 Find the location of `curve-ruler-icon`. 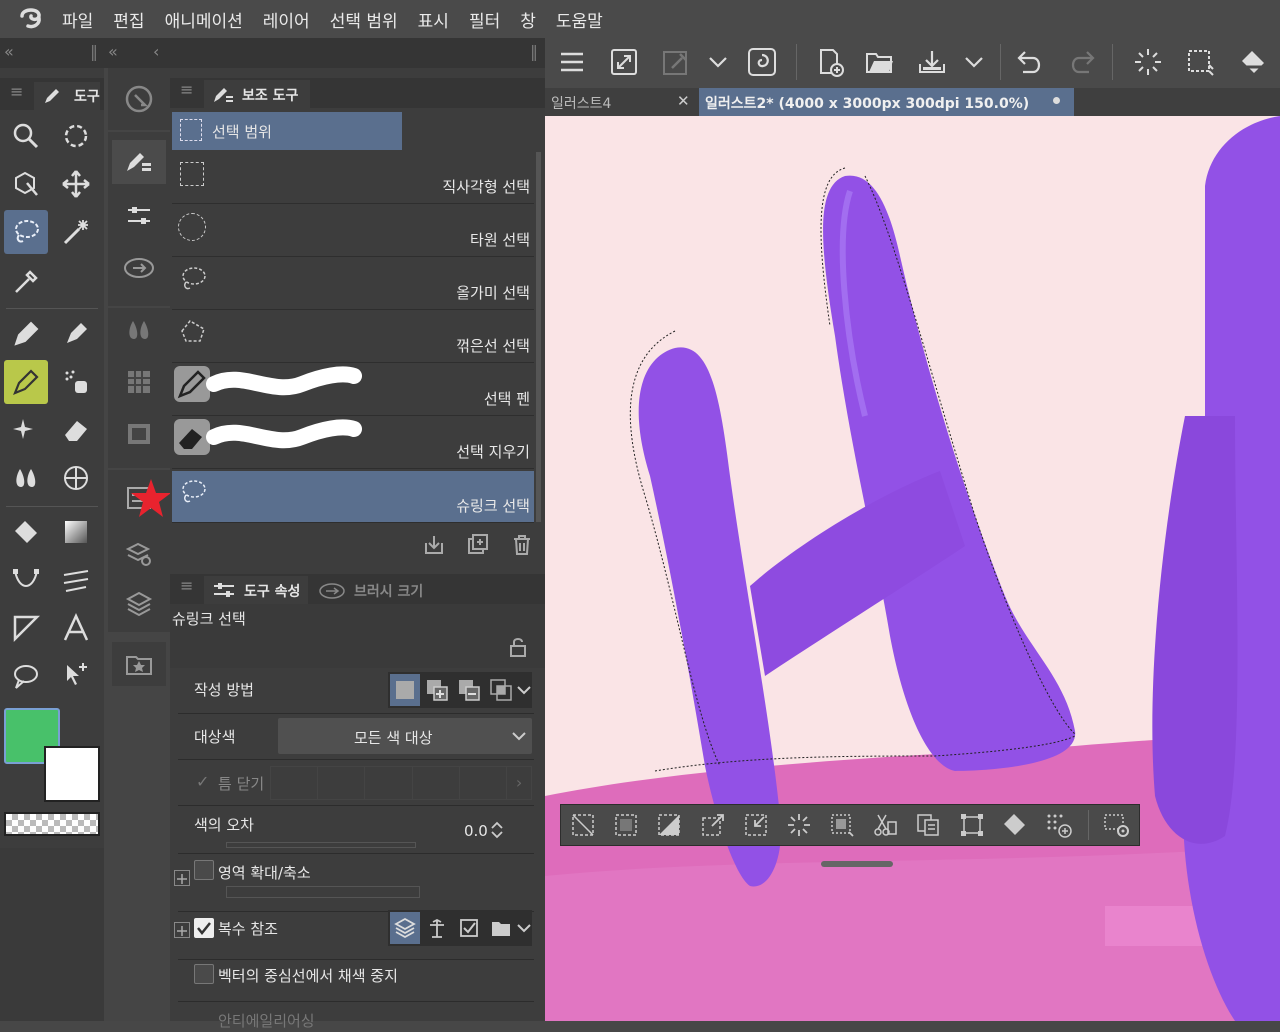

curve-ruler-icon is located at coordinates (26, 580).